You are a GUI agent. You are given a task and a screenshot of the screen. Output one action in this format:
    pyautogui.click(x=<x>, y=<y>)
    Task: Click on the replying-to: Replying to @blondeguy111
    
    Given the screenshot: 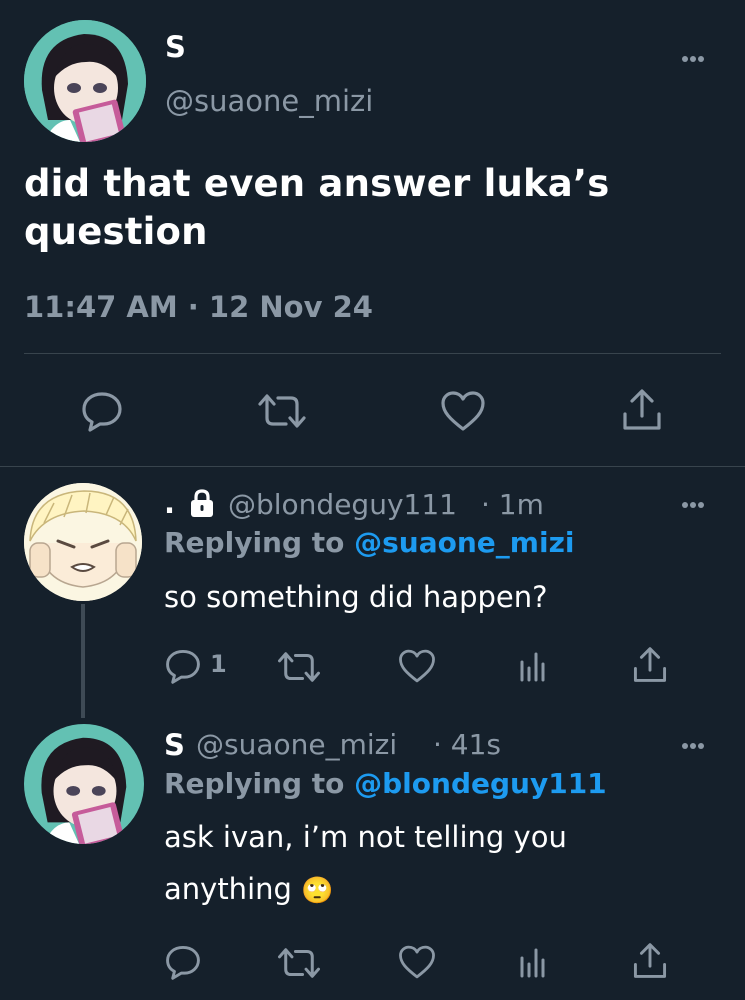 What is the action you would take?
    pyautogui.click(x=385, y=783)
    